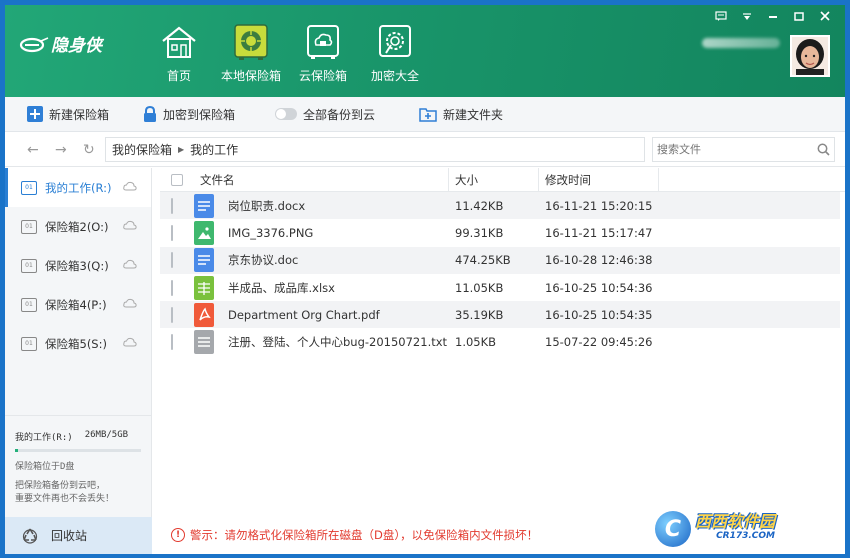 The height and width of the screenshot is (558, 850). What do you see at coordinates (78, 343) in the screenshot?
I see `sidebar-item-vault-s: 01 保险箱5(S:)` at bounding box center [78, 343].